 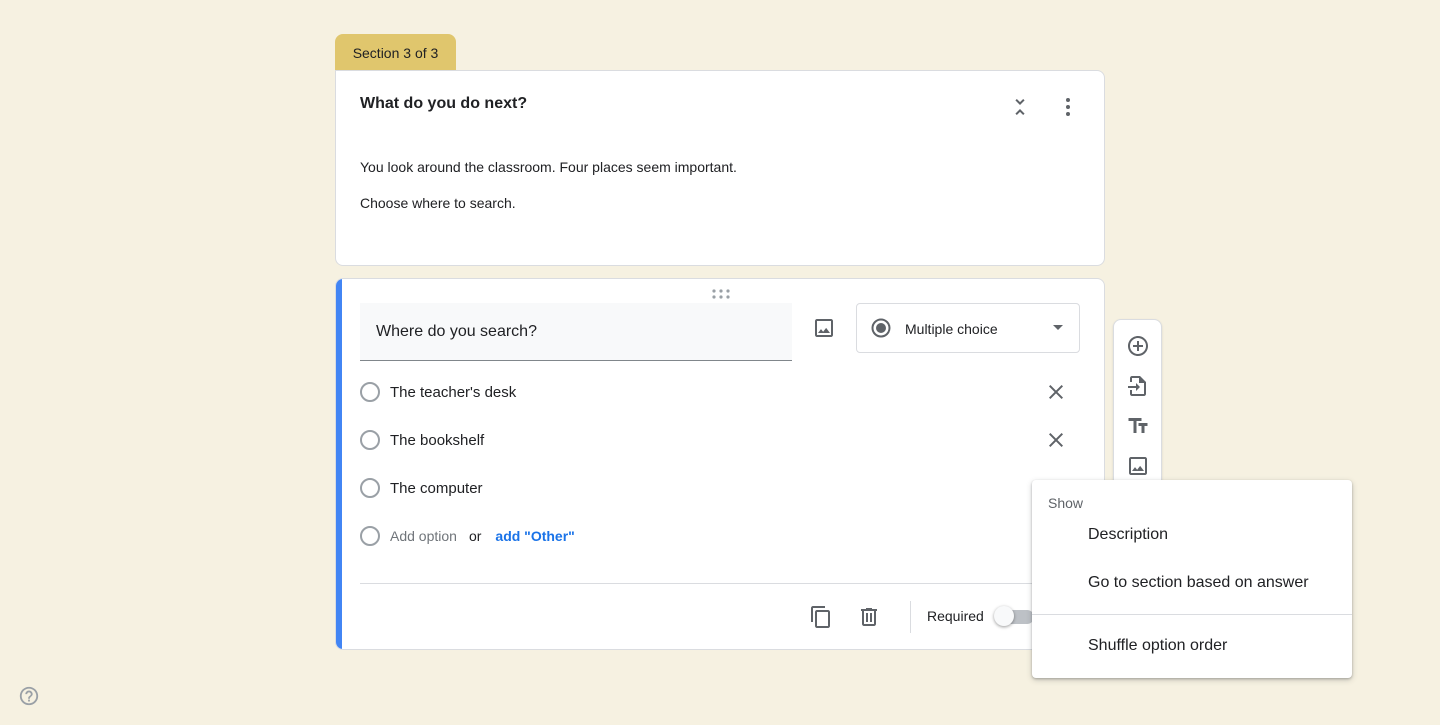 I want to click on description-line: Choose where to search., so click(x=438, y=203).